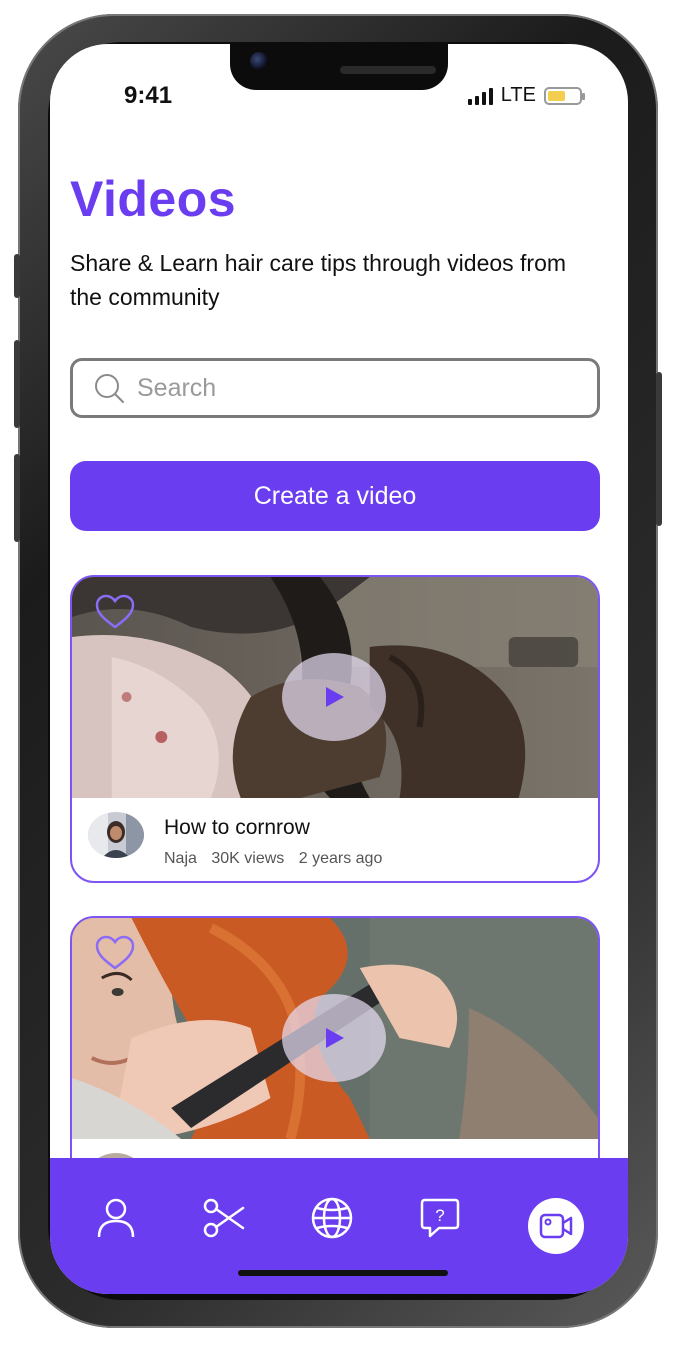 This screenshot has height=1362, width=684. I want to click on avatar, so click(116, 835).